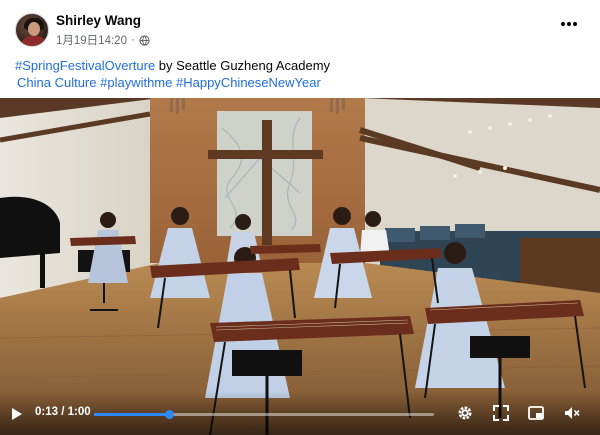 The height and width of the screenshot is (435, 600). What do you see at coordinates (98, 20) in the screenshot?
I see `author-name: Shirley Wang` at bounding box center [98, 20].